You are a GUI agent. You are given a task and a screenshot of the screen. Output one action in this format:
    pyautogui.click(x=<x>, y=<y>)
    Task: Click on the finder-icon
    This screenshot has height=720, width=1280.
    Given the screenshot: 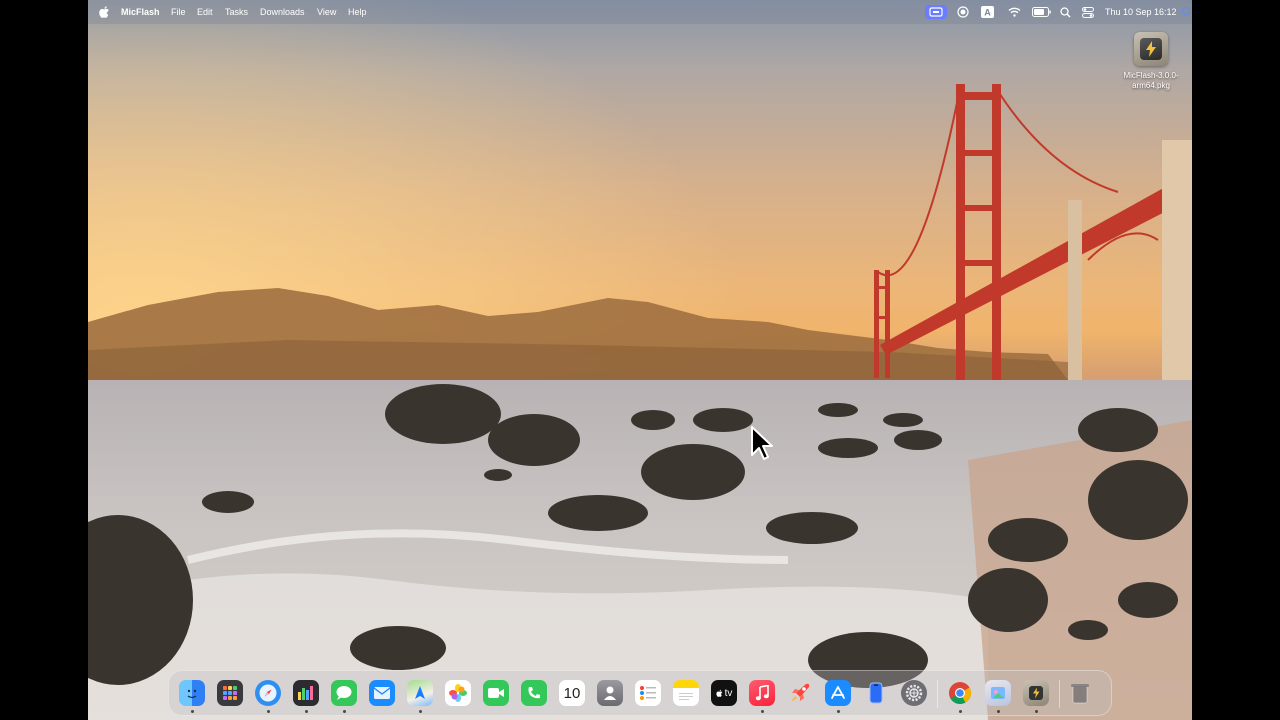 What is the action you would take?
    pyautogui.click(x=192, y=693)
    